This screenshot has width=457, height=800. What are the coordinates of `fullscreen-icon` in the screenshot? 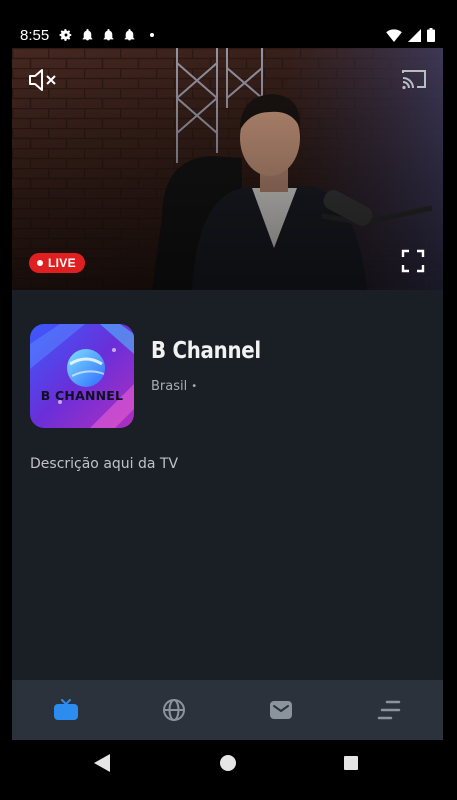 It's located at (413, 261).